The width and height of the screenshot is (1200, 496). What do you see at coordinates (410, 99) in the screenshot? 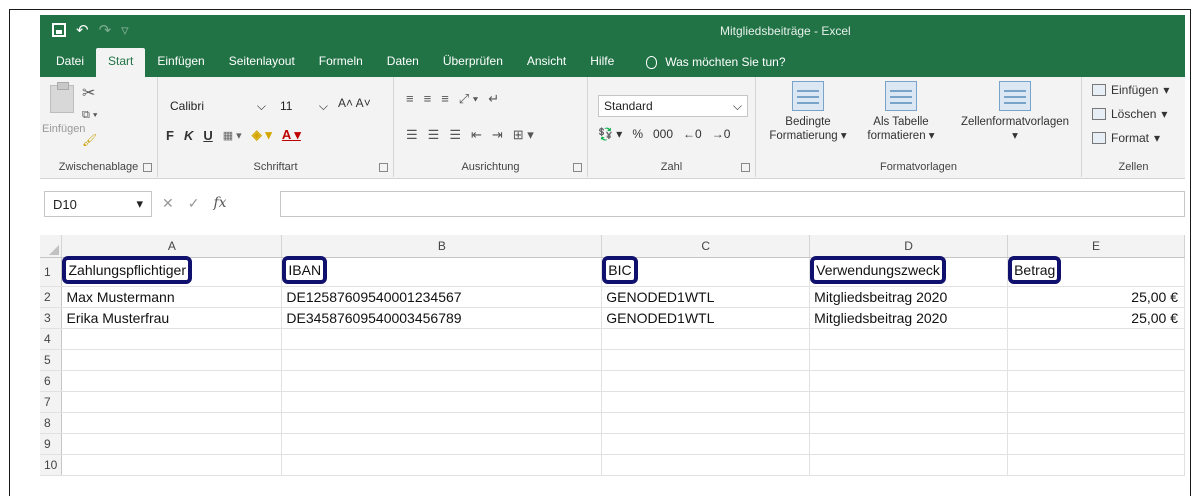
I see `align-top-icon: ≡` at bounding box center [410, 99].